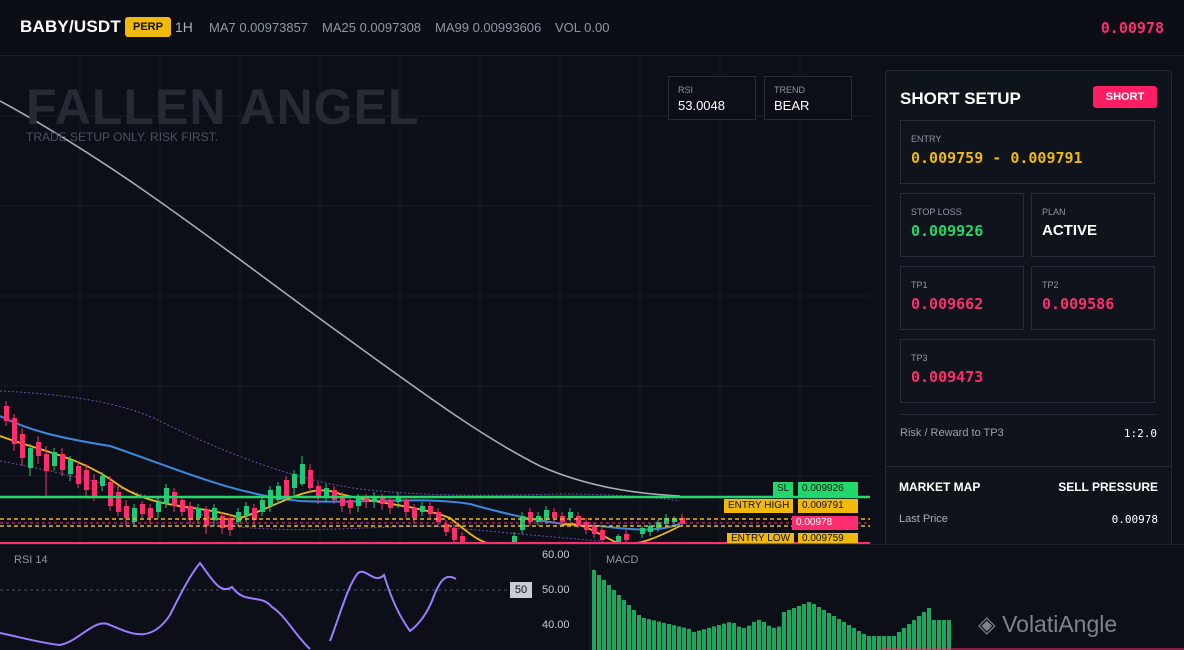 Image resolution: width=1184 pixels, height=650 pixels. What do you see at coordinates (1140, 433) in the screenshot?
I see `risk-reward-value: 1:2.0` at bounding box center [1140, 433].